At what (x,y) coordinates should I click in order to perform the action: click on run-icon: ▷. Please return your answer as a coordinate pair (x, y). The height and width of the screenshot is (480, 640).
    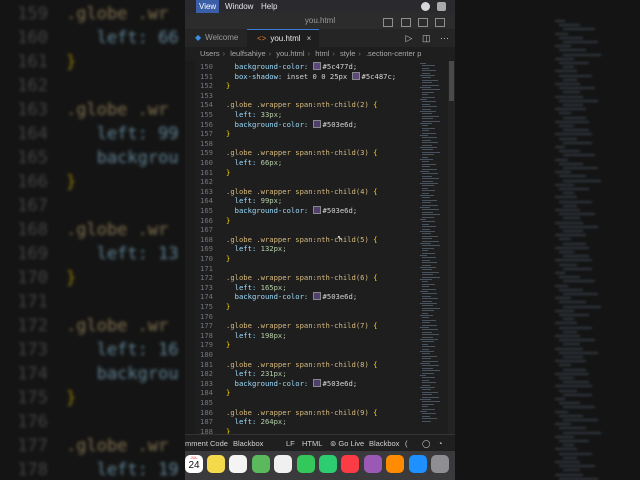
    Looking at the image, I should click on (409, 38).